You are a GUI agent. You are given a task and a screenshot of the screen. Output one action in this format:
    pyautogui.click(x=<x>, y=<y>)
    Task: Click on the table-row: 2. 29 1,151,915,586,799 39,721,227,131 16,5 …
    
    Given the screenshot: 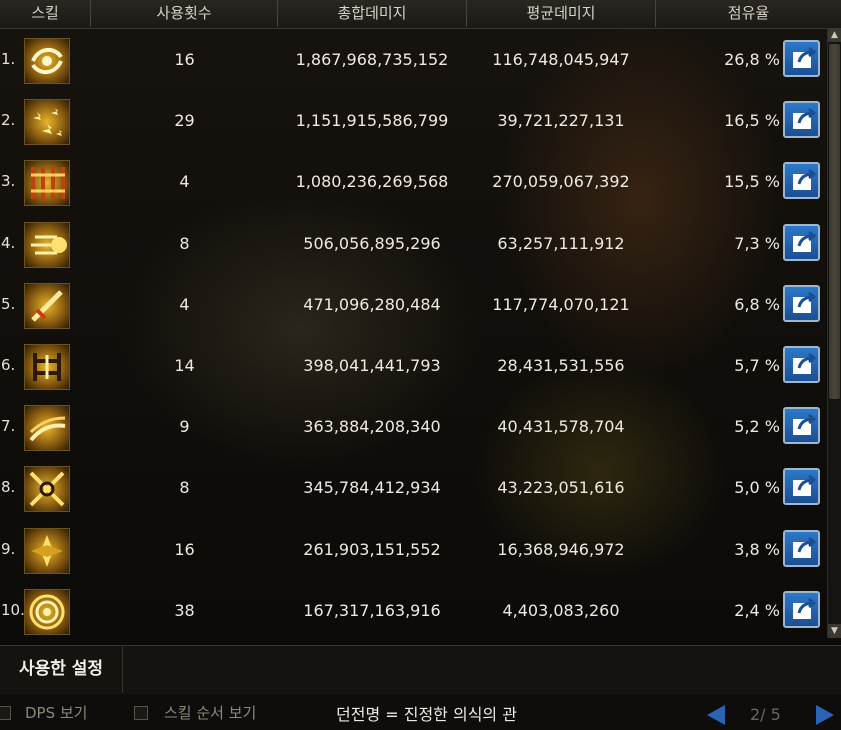 What is the action you would take?
    pyautogui.click(x=420, y=120)
    